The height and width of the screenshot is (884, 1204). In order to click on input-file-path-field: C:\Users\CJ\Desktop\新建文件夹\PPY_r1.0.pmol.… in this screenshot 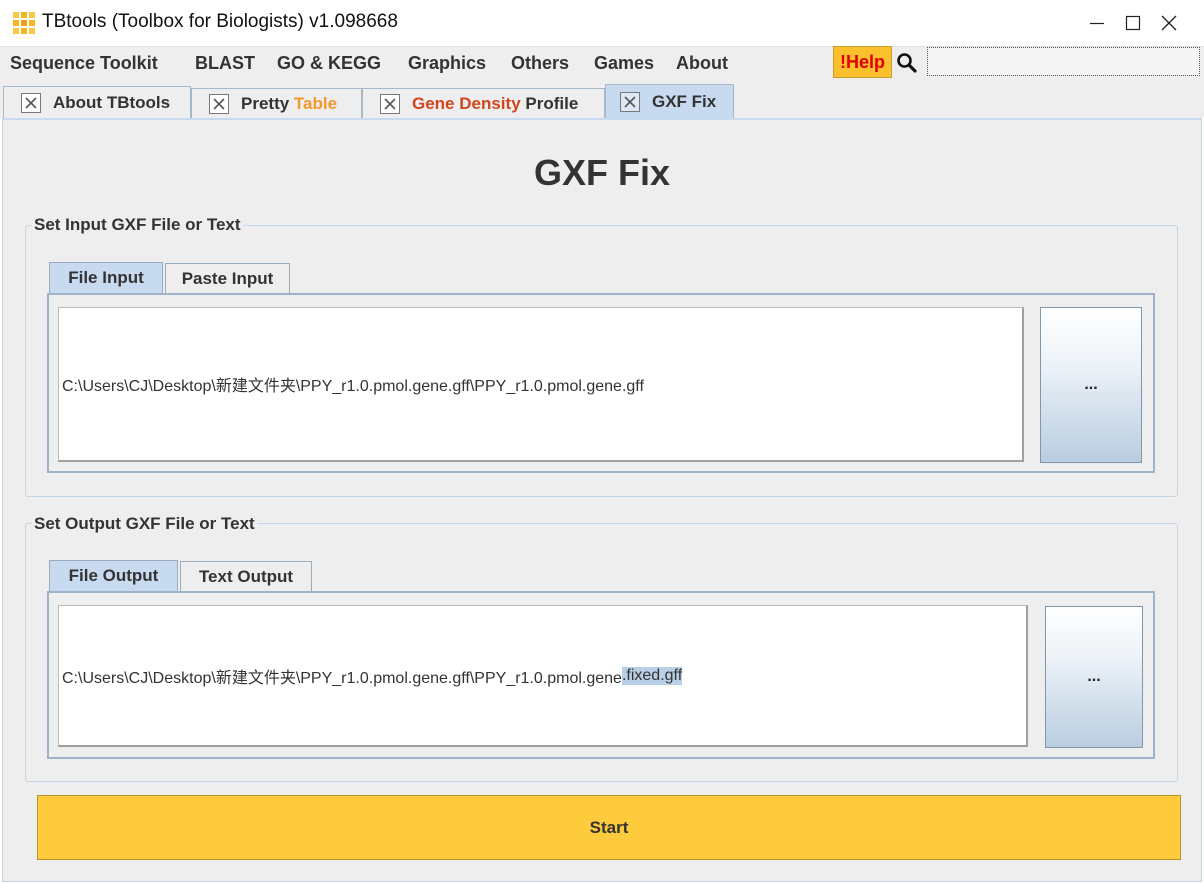, I will do `click(541, 384)`.